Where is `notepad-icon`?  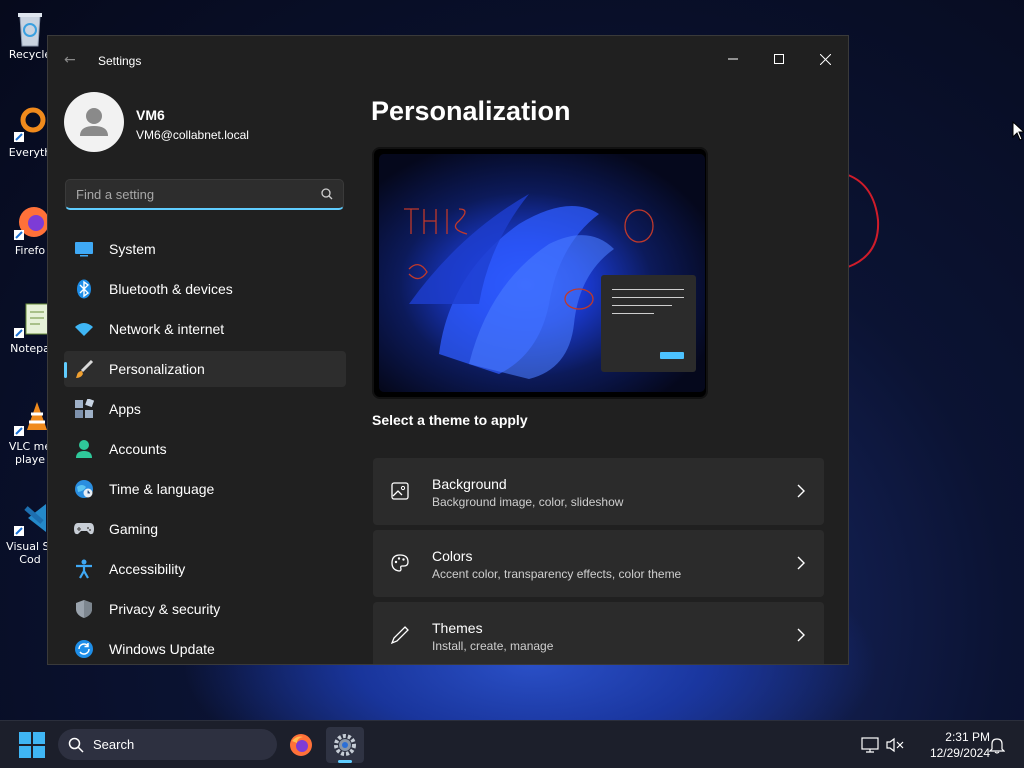 notepad-icon is located at coordinates (30, 320).